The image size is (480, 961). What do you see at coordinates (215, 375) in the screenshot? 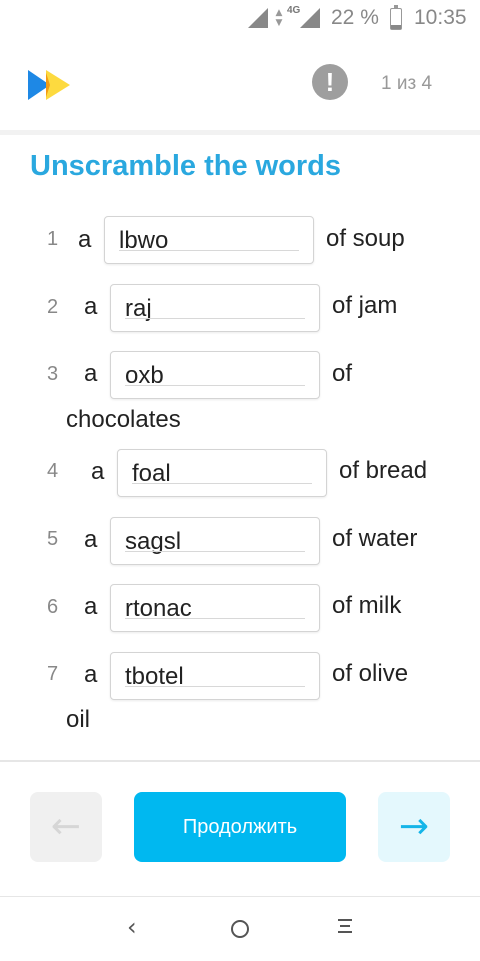
I see `answer-input-3: oxb` at bounding box center [215, 375].